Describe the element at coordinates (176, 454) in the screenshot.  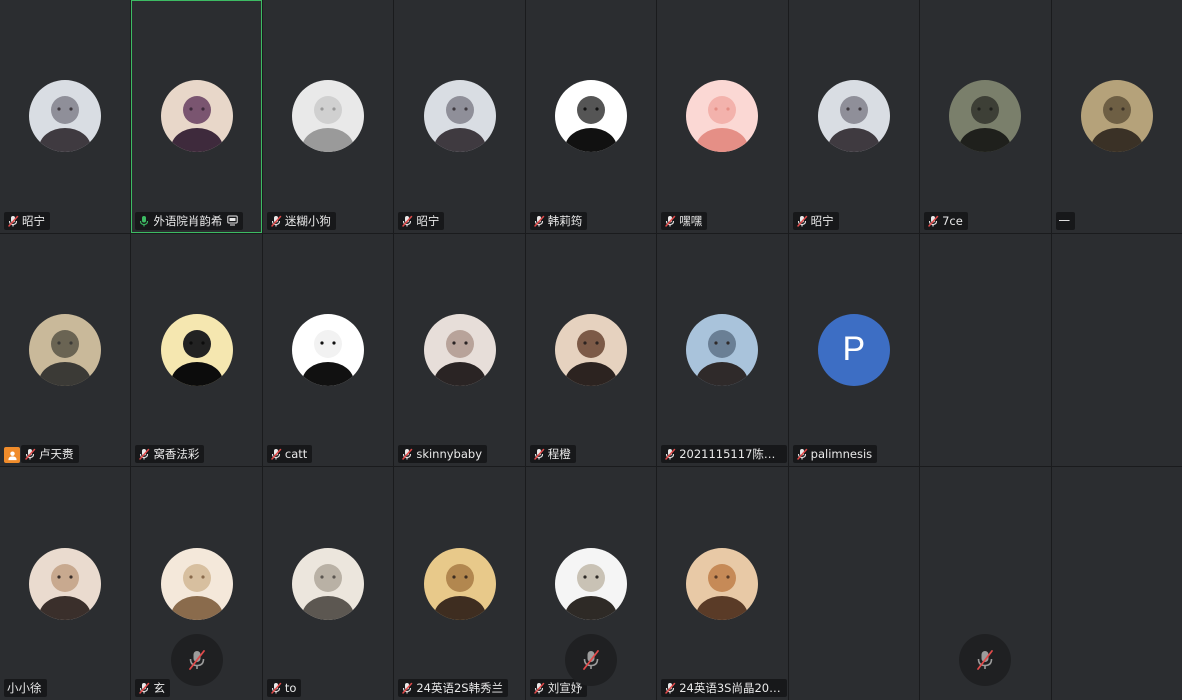
I see `participant-name: 窝香法彩` at that location.